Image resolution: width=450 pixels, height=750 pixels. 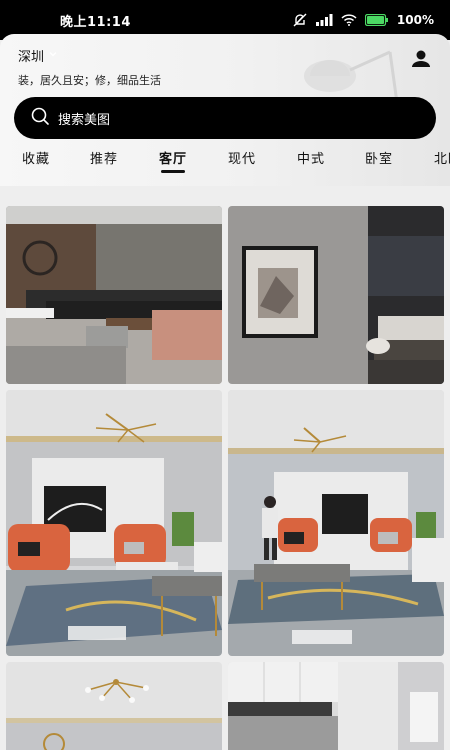 I want to click on battery-percent: 100%, so click(x=415, y=20).